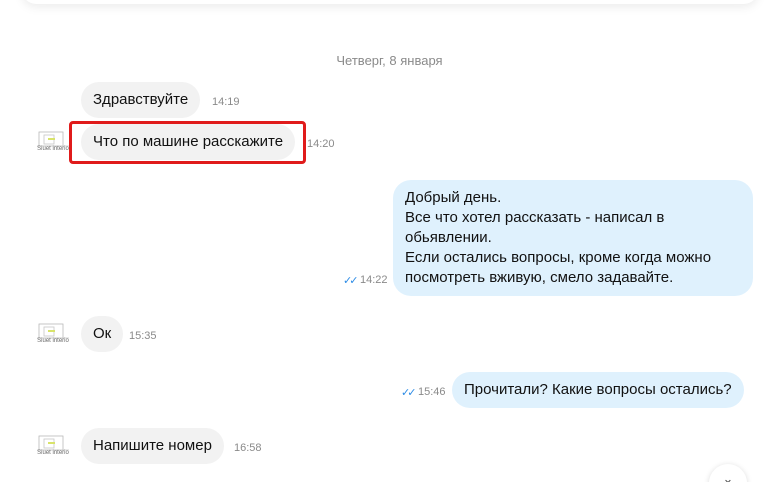 This screenshot has width=779, height=482. What do you see at coordinates (432, 392) in the screenshot?
I see `message-time: 15:46` at bounding box center [432, 392].